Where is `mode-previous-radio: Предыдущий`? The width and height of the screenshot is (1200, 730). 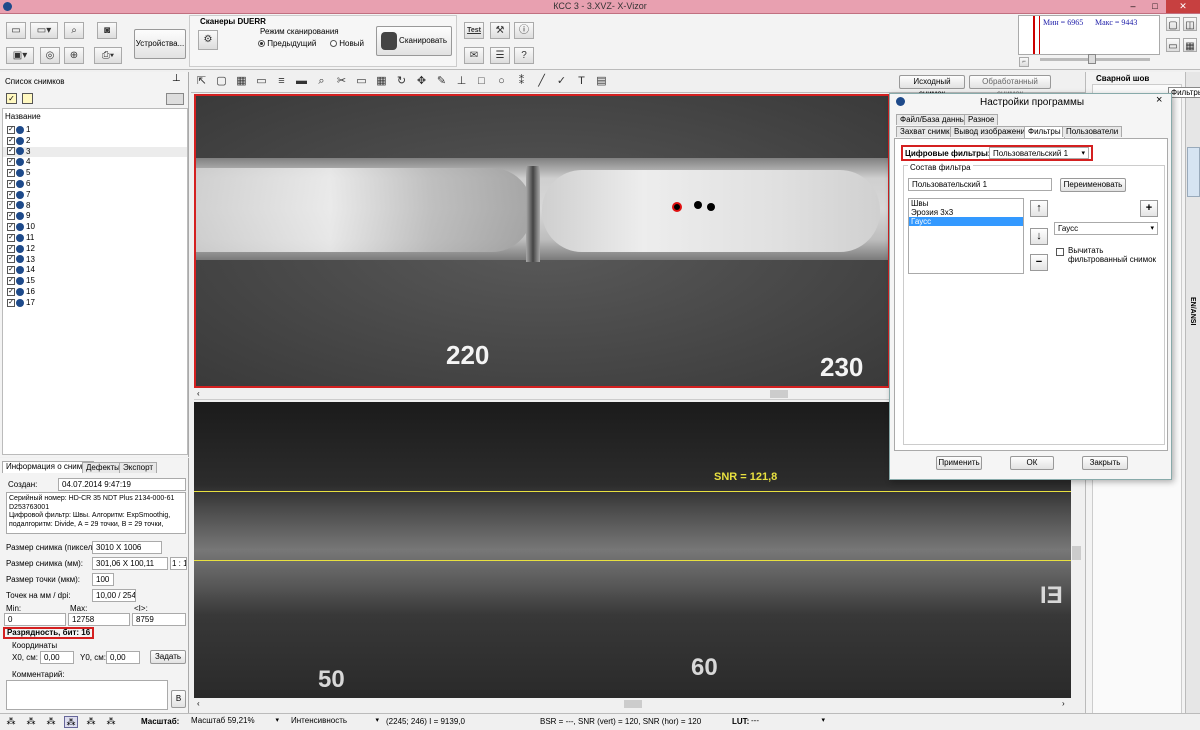
mode-previous-radio: Предыдущий is located at coordinates (287, 43).